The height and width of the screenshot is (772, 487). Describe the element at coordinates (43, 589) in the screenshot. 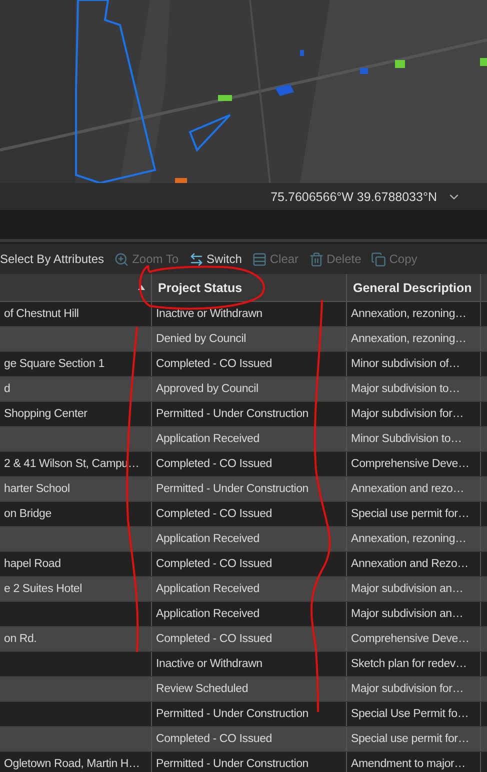

I see `table-cell: e 2 Suites Hotel` at that location.